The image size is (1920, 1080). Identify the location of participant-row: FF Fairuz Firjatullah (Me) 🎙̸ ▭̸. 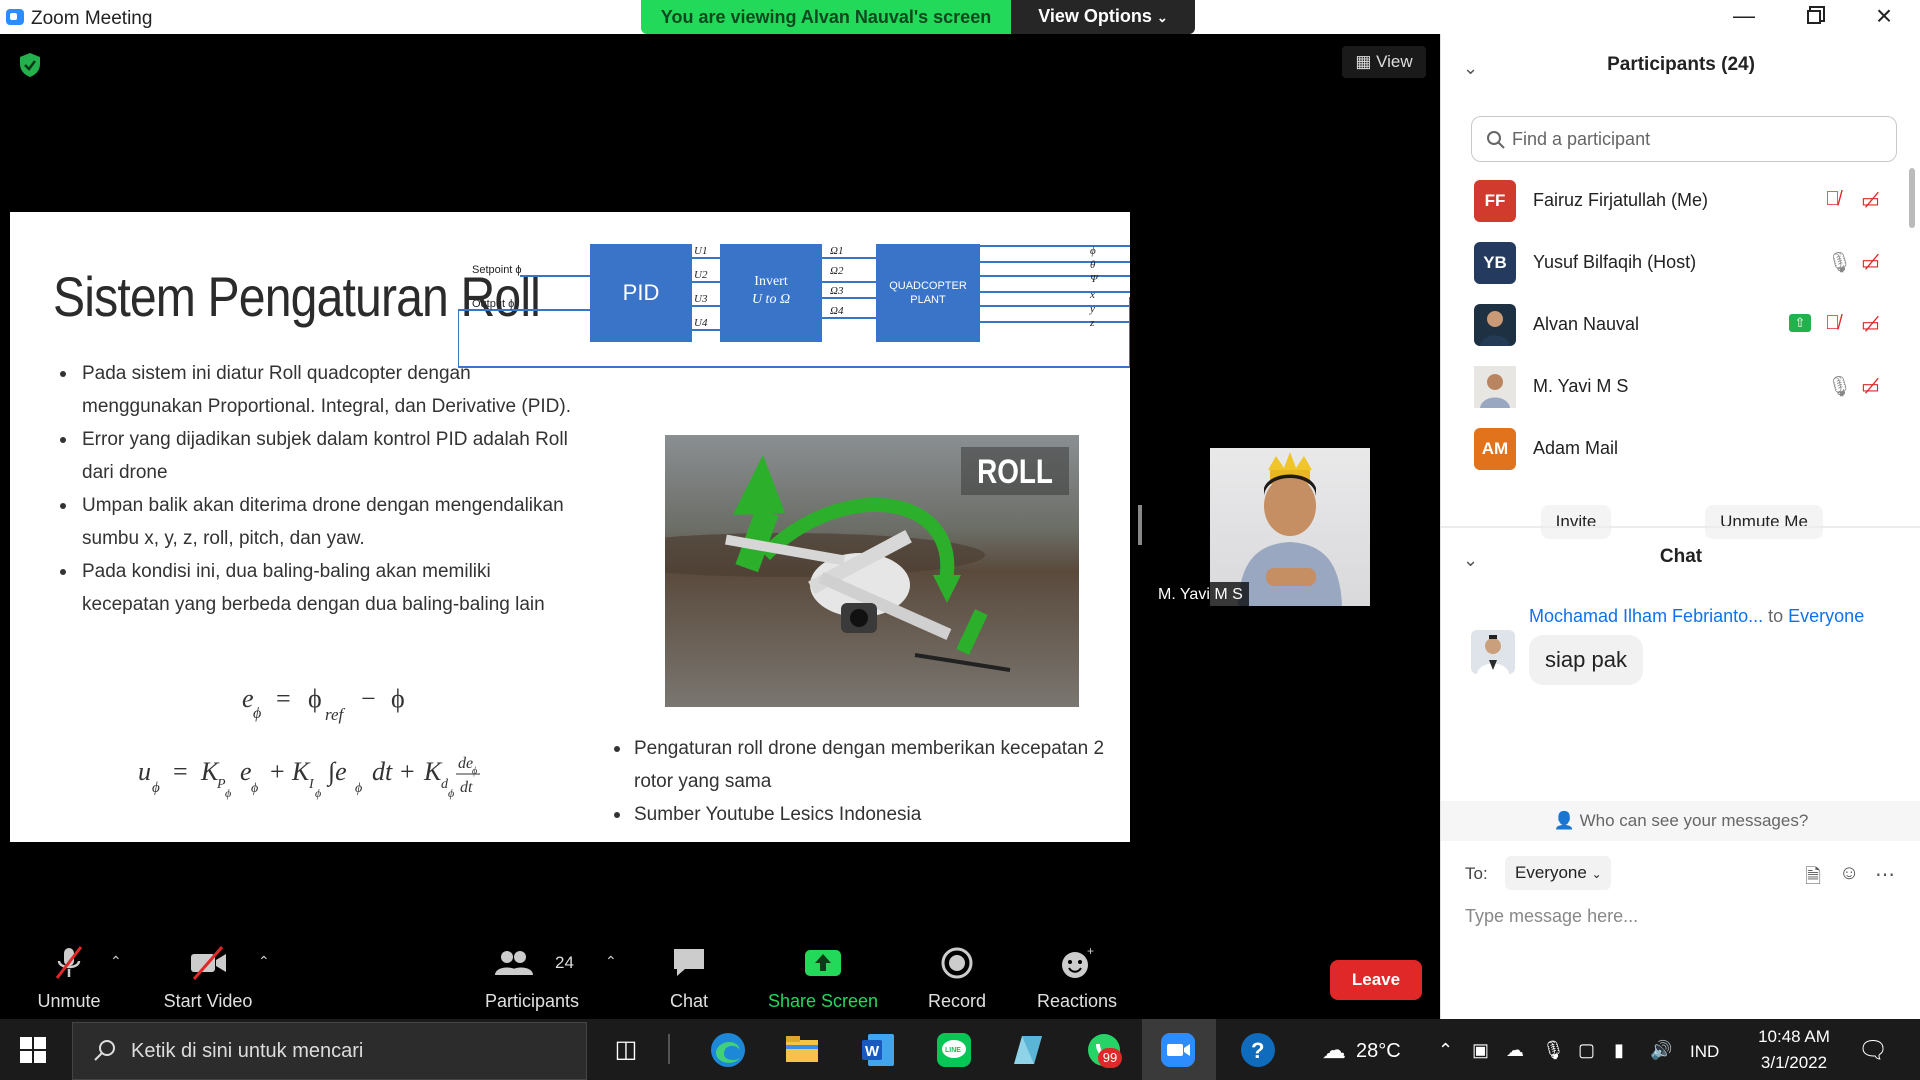
(1676, 202).